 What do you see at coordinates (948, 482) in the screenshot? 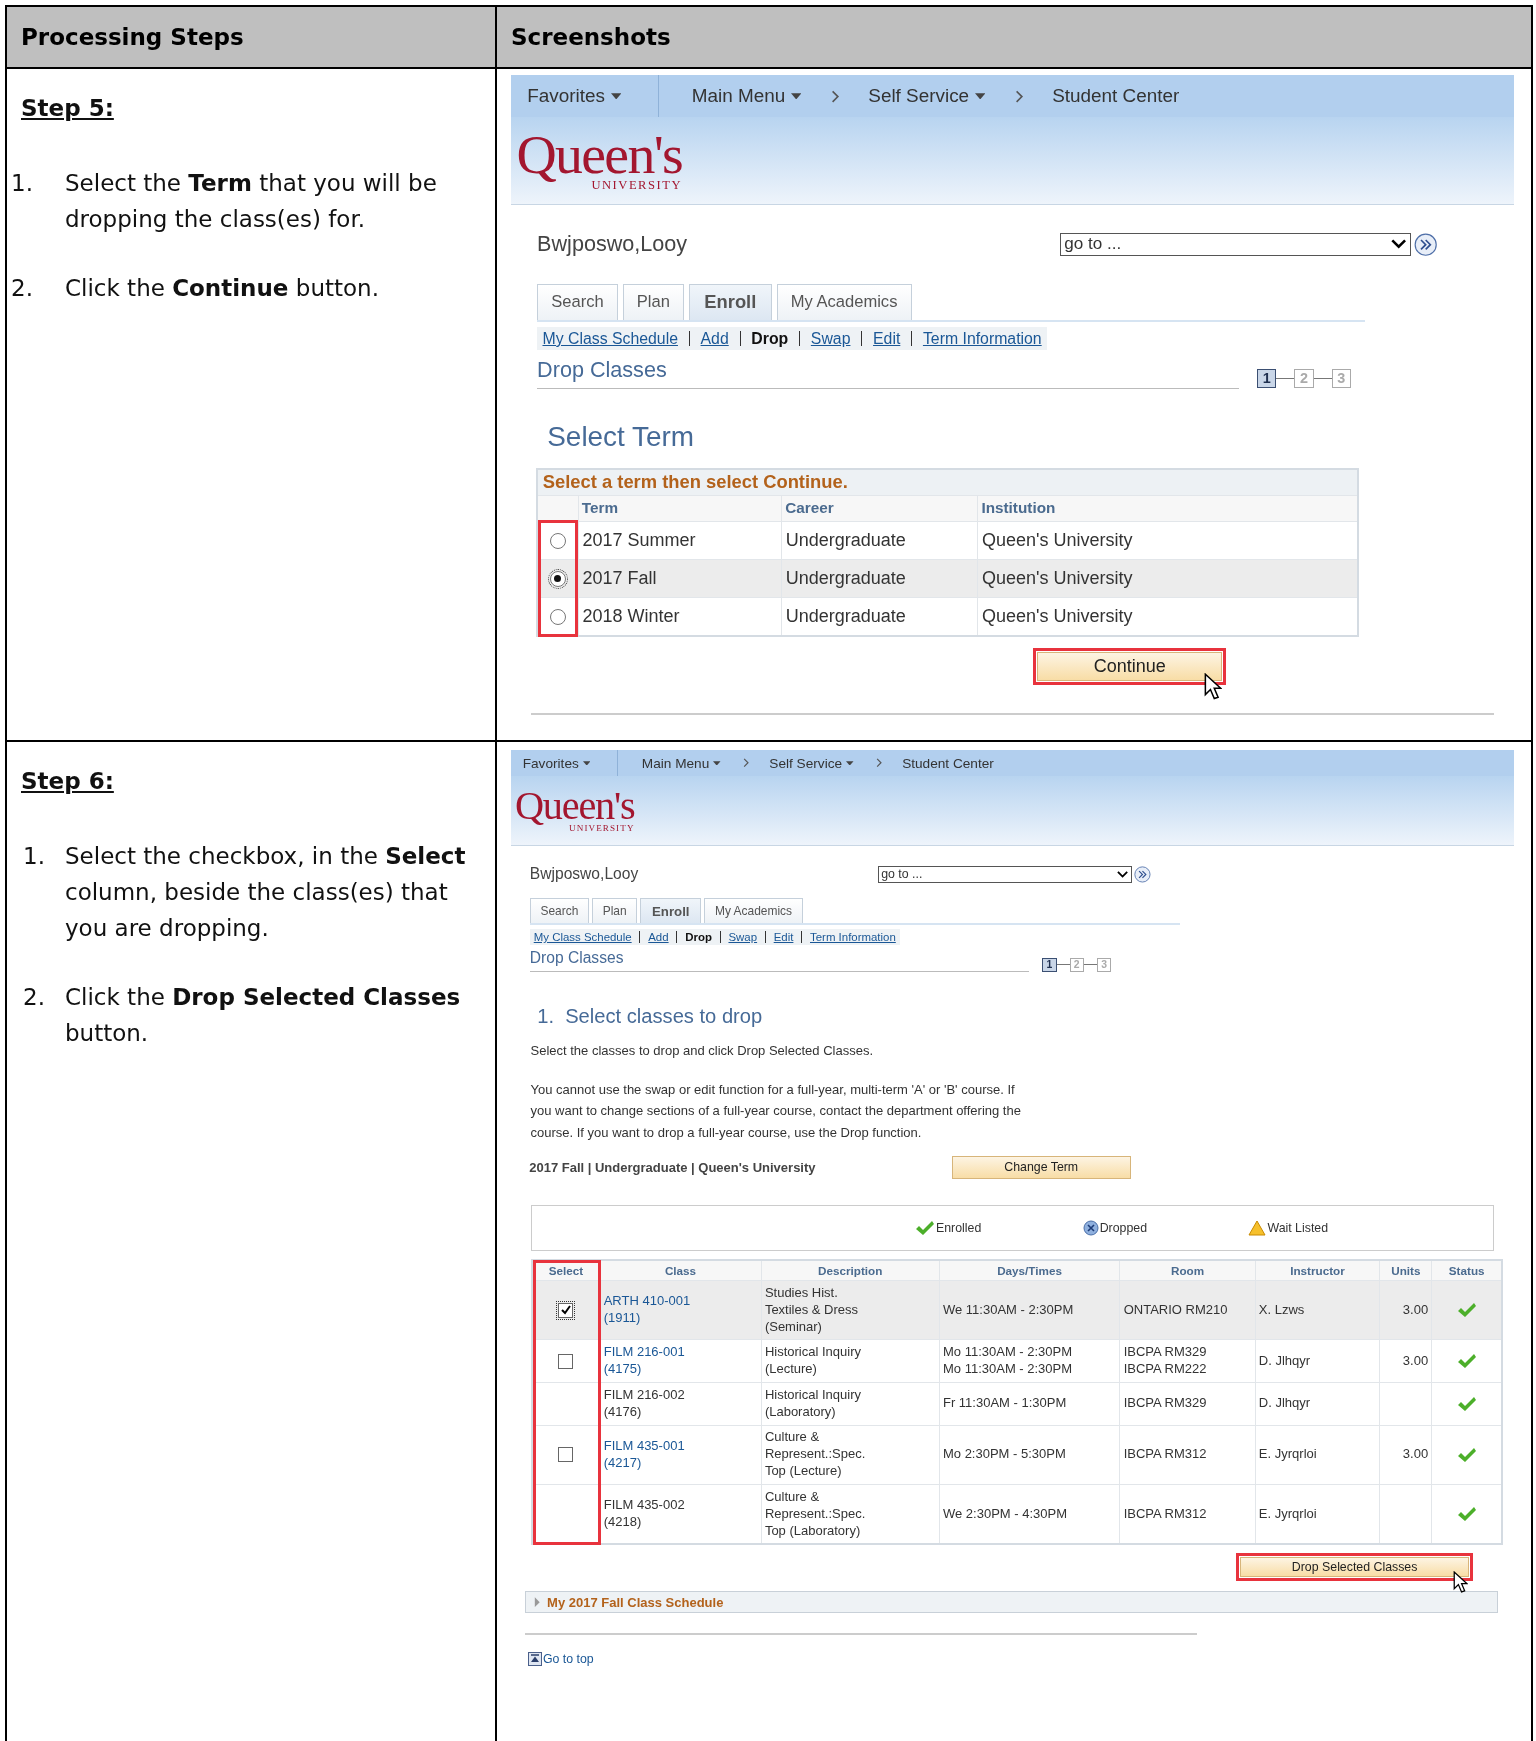
I see `grid-caption: Select a term then select Continue.` at bounding box center [948, 482].